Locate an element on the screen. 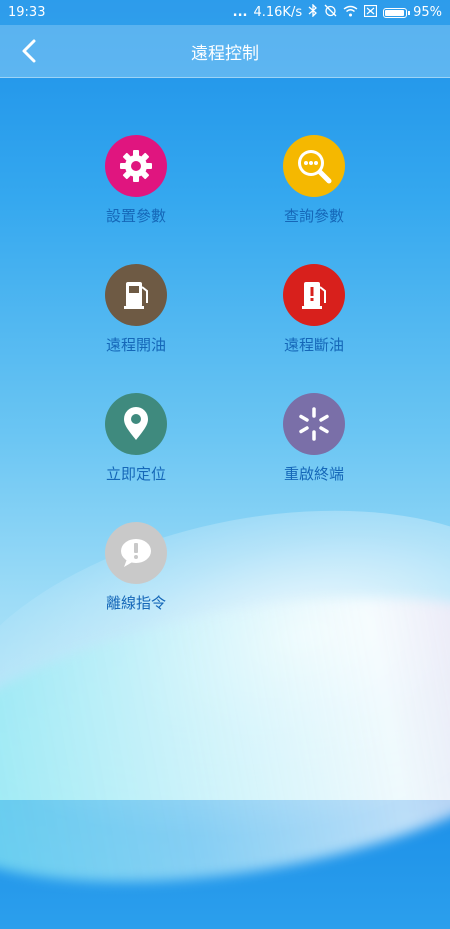  restart-terminal-icon-circle is located at coordinates (314, 424).